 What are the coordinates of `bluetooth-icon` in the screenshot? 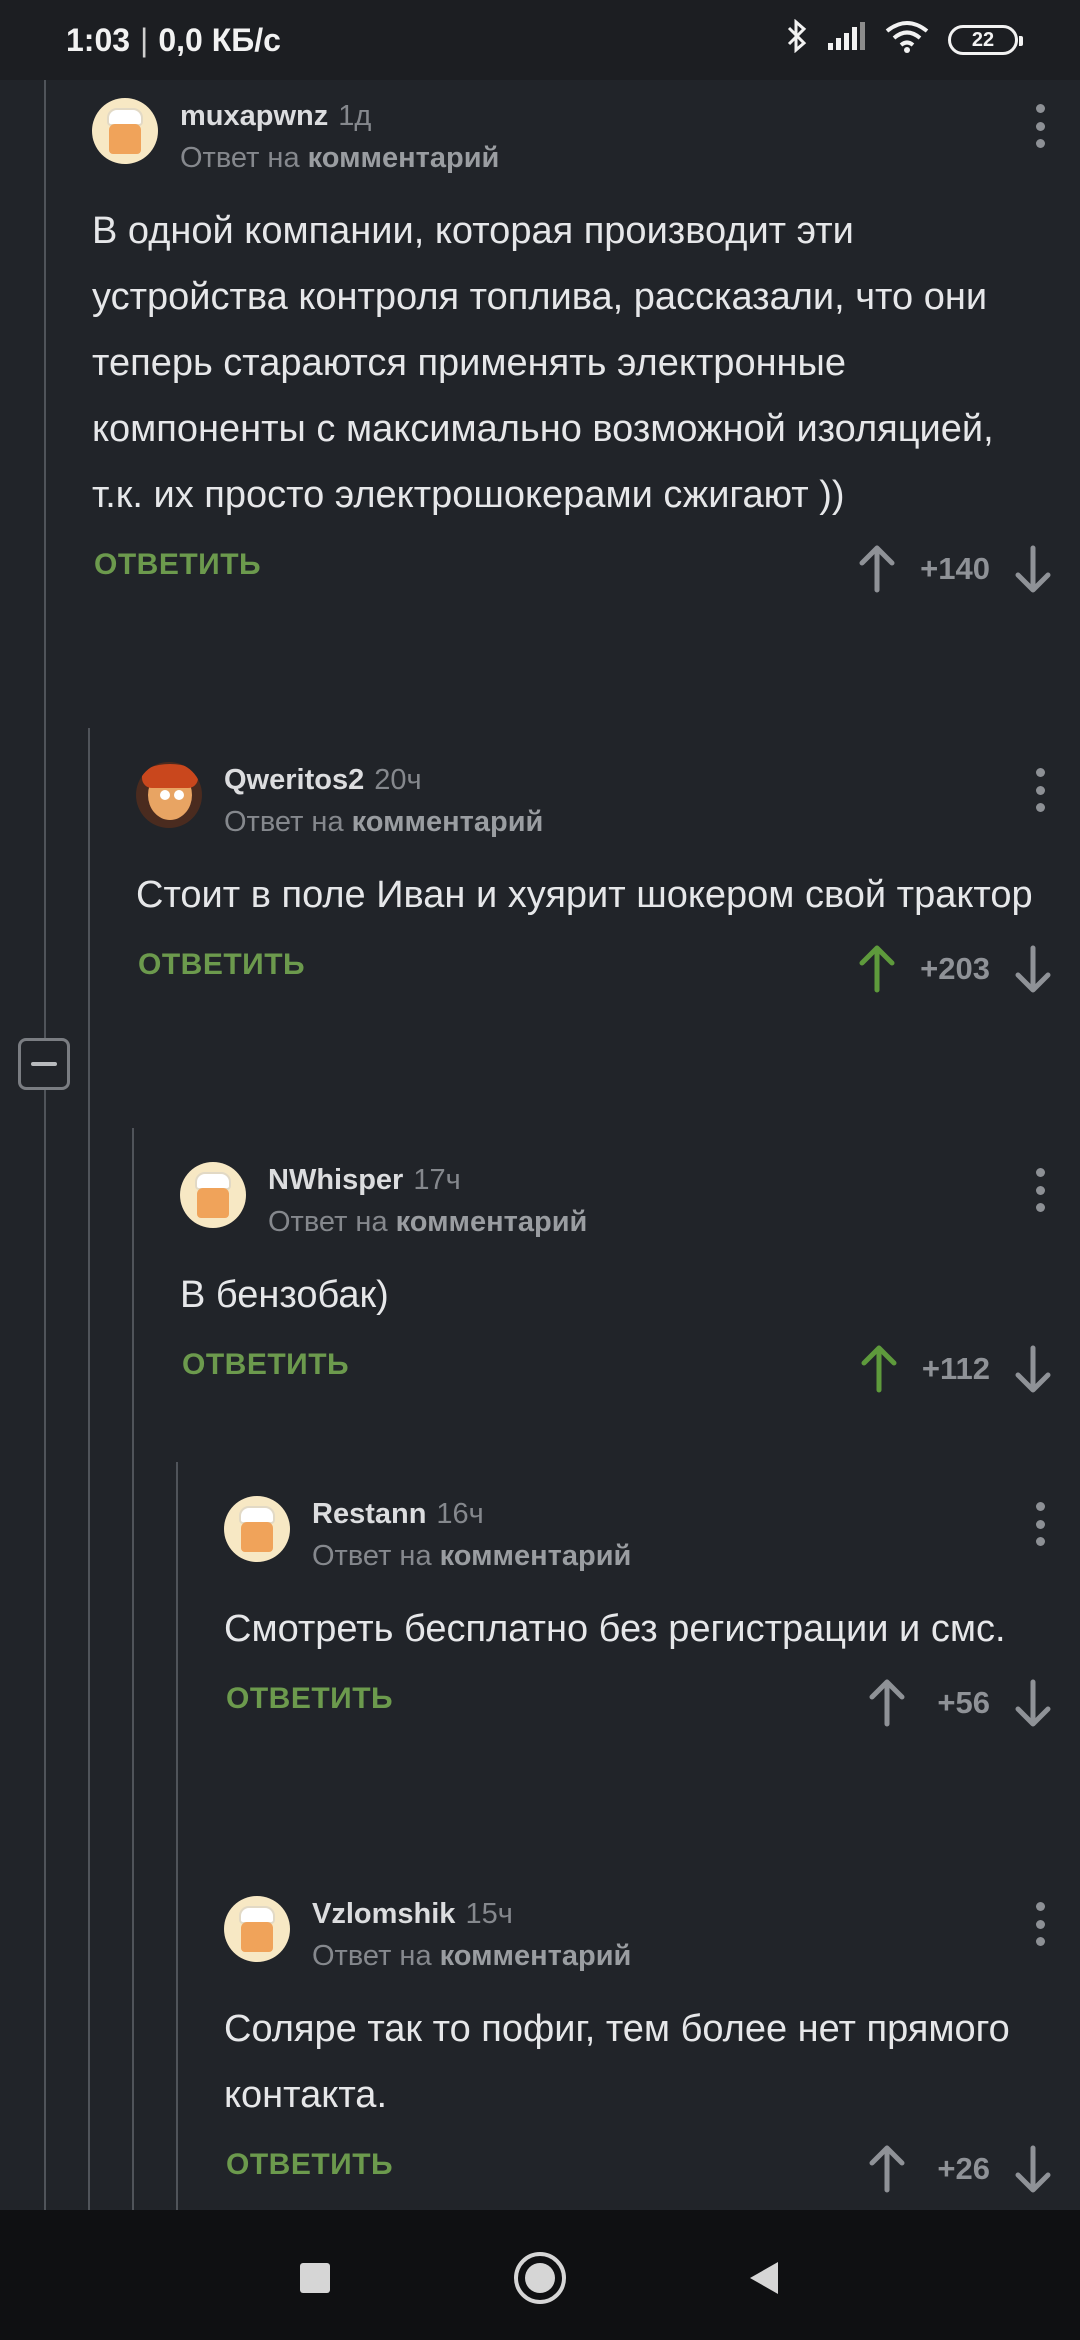 It's located at (797, 39).